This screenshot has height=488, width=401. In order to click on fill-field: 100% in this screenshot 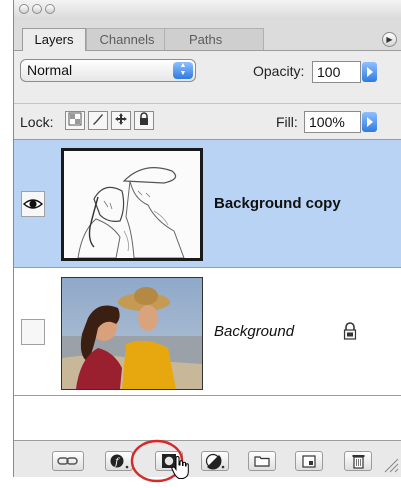, I will do `click(332, 122)`.